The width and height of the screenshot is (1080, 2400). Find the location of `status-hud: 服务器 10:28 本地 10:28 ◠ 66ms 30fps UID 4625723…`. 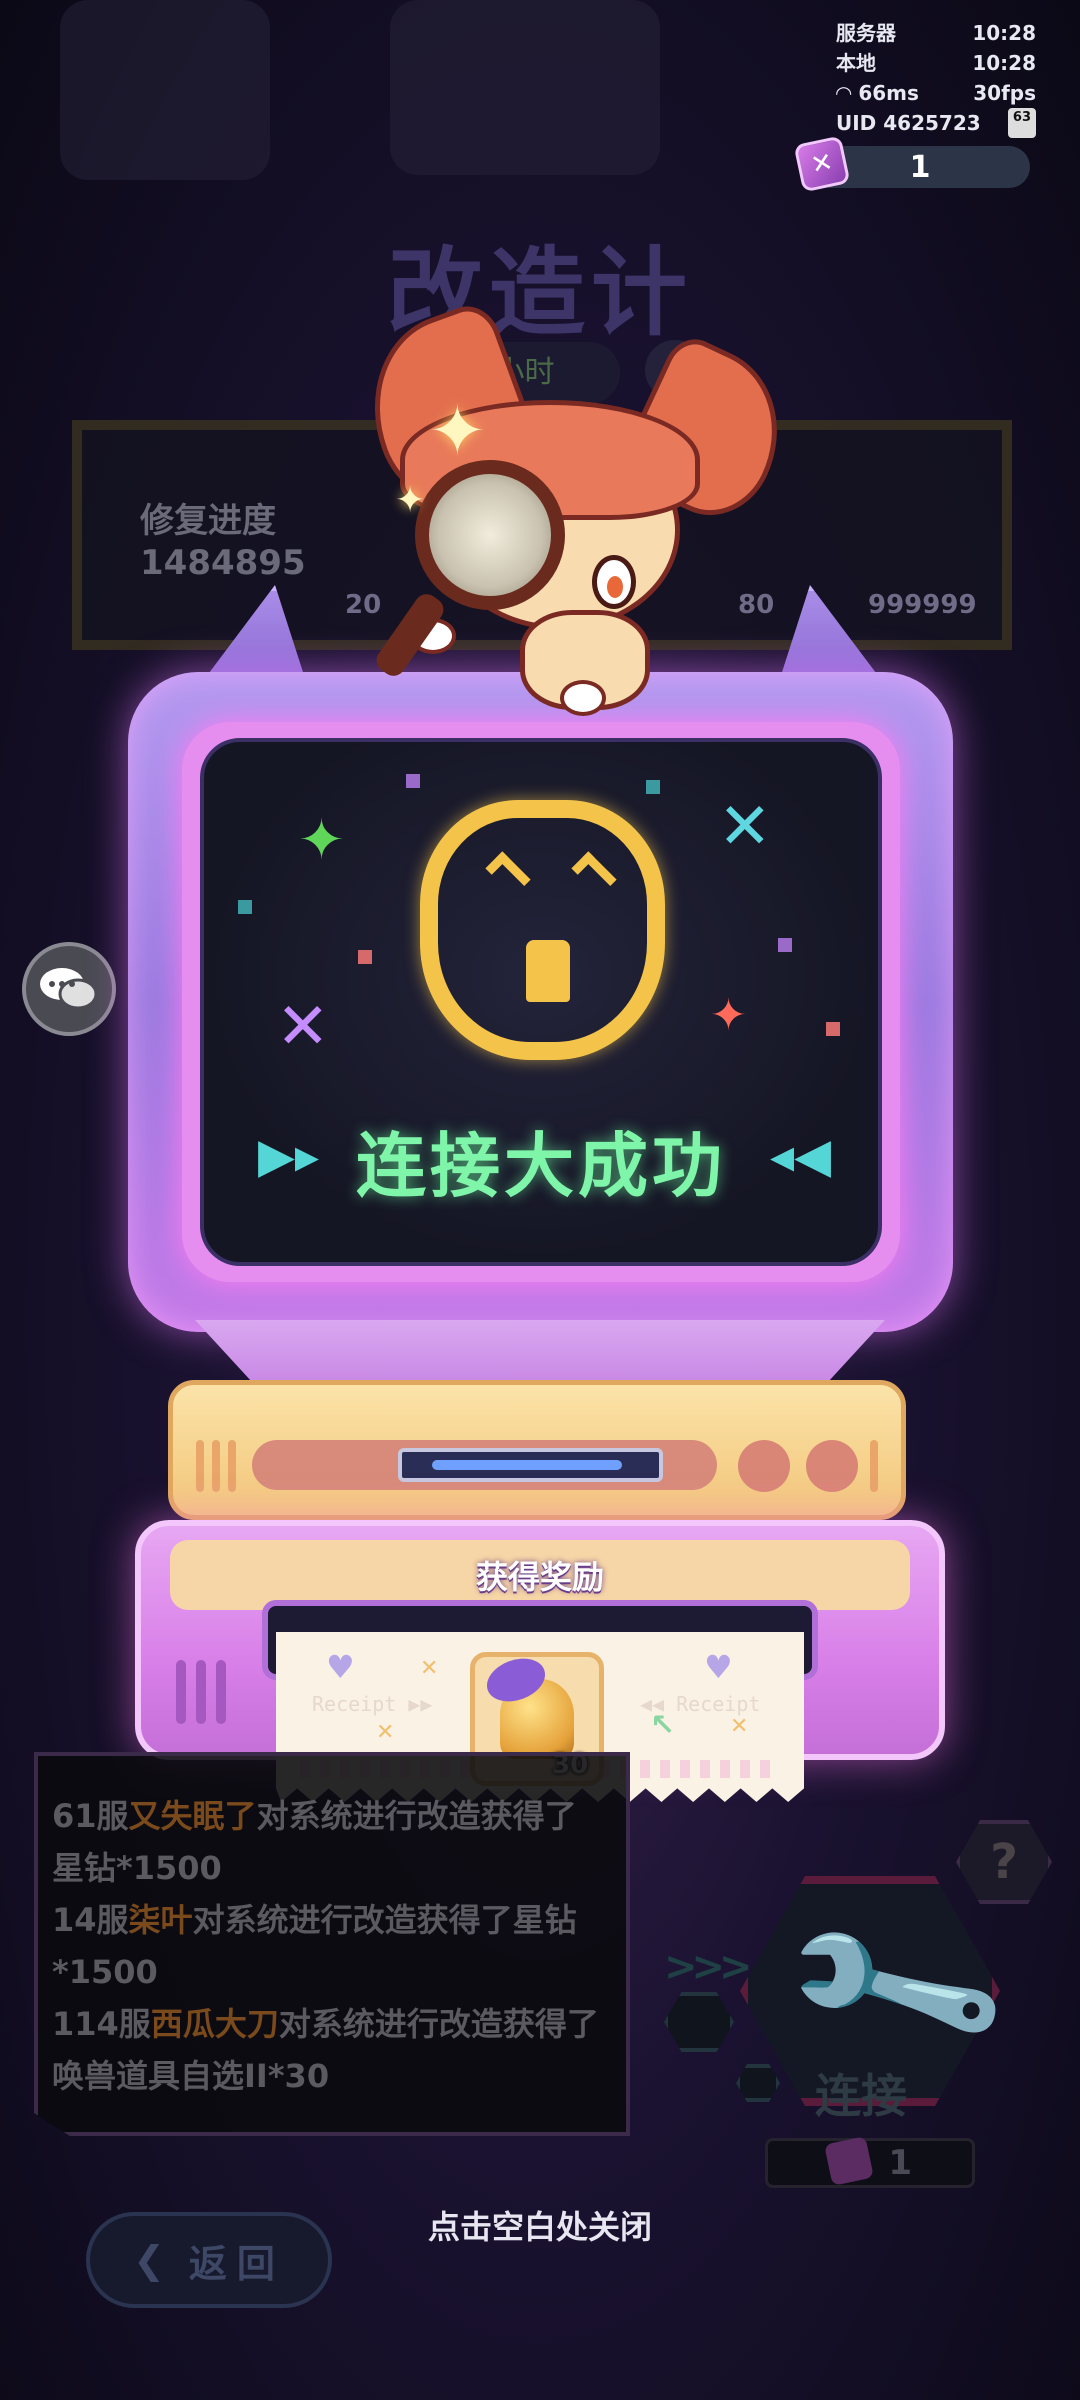

status-hud: 服务器 10:28 本地 10:28 ◠ 66ms 30fps UID 4625723… is located at coordinates (936, 78).